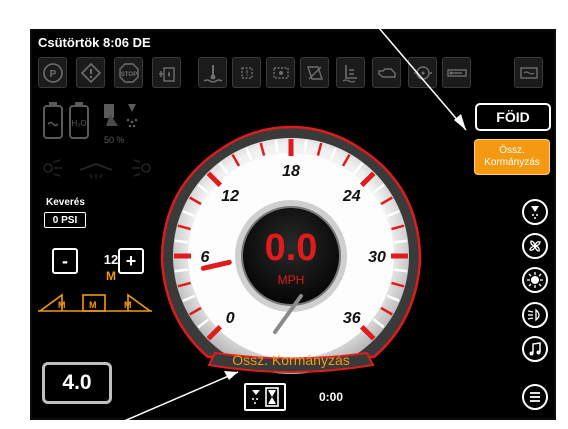  I want to click on gauge-scale-label: 36, so click(352, 318).